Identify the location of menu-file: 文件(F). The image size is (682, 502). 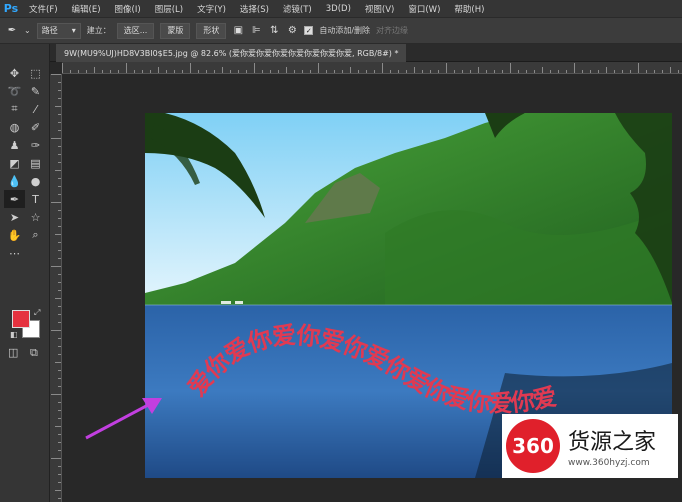
(43, 9).